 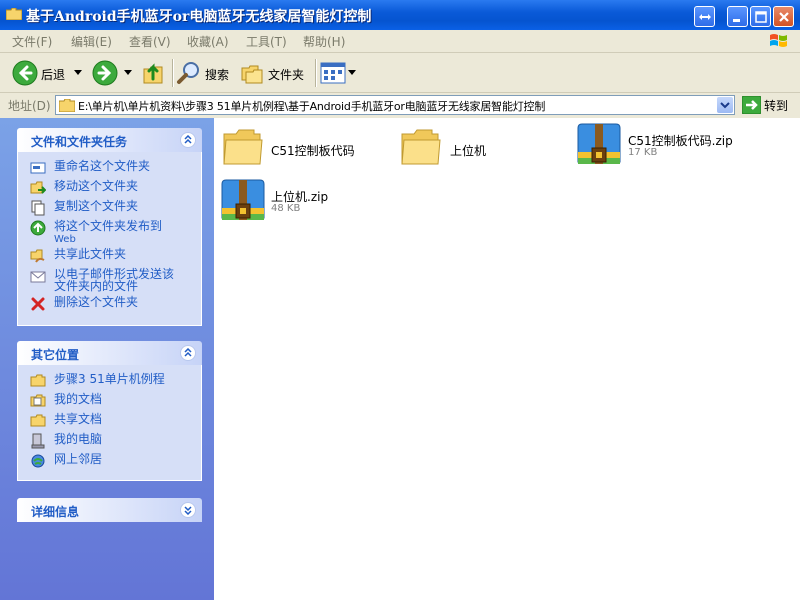 I want to click on search-button: 搜索, so click(x=206, y=73).